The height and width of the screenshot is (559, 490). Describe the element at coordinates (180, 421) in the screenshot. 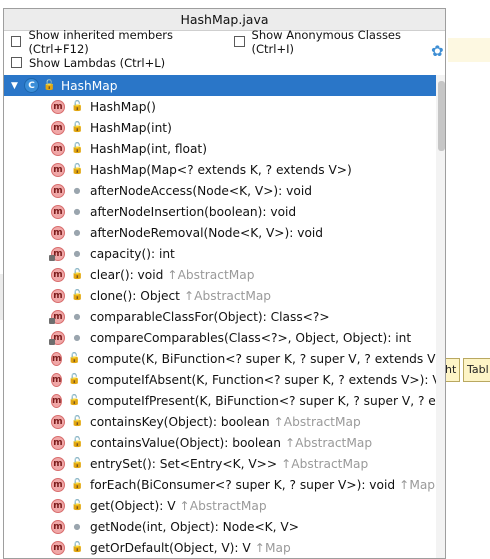

I see `member-signature: containsKey(Object): boolean` at that location.